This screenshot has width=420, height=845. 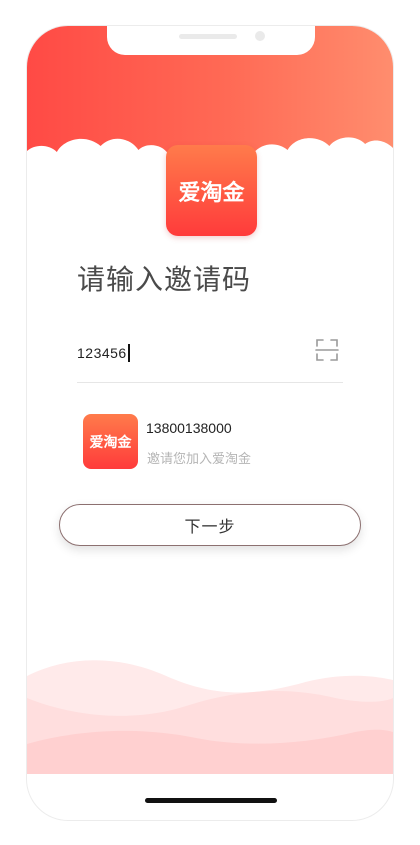 I want to click on invite-code-field: 123456, so click(x=210, y=357).